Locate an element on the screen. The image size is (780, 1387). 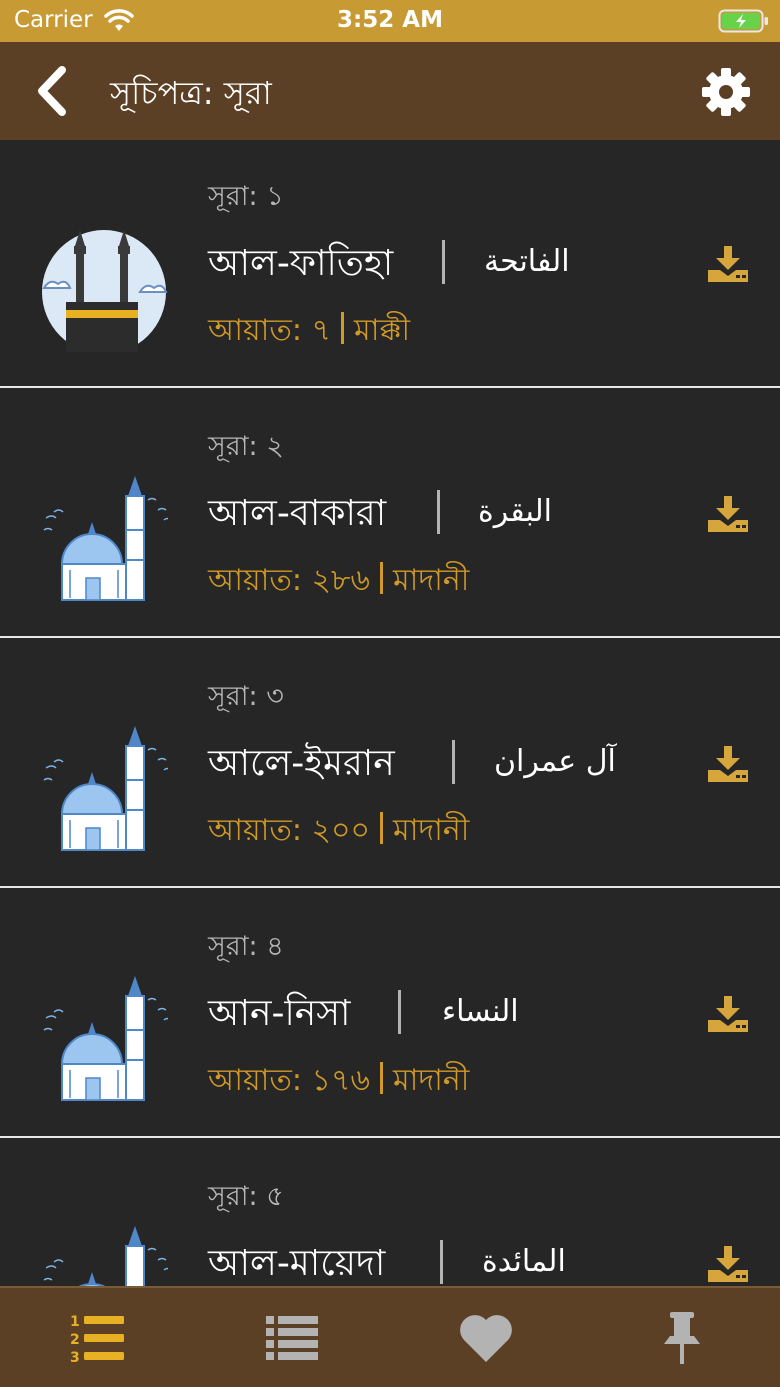
list-item: সূরা: ৫ আল-মায়েদা المائدة is located at coordinates (390, 1213).